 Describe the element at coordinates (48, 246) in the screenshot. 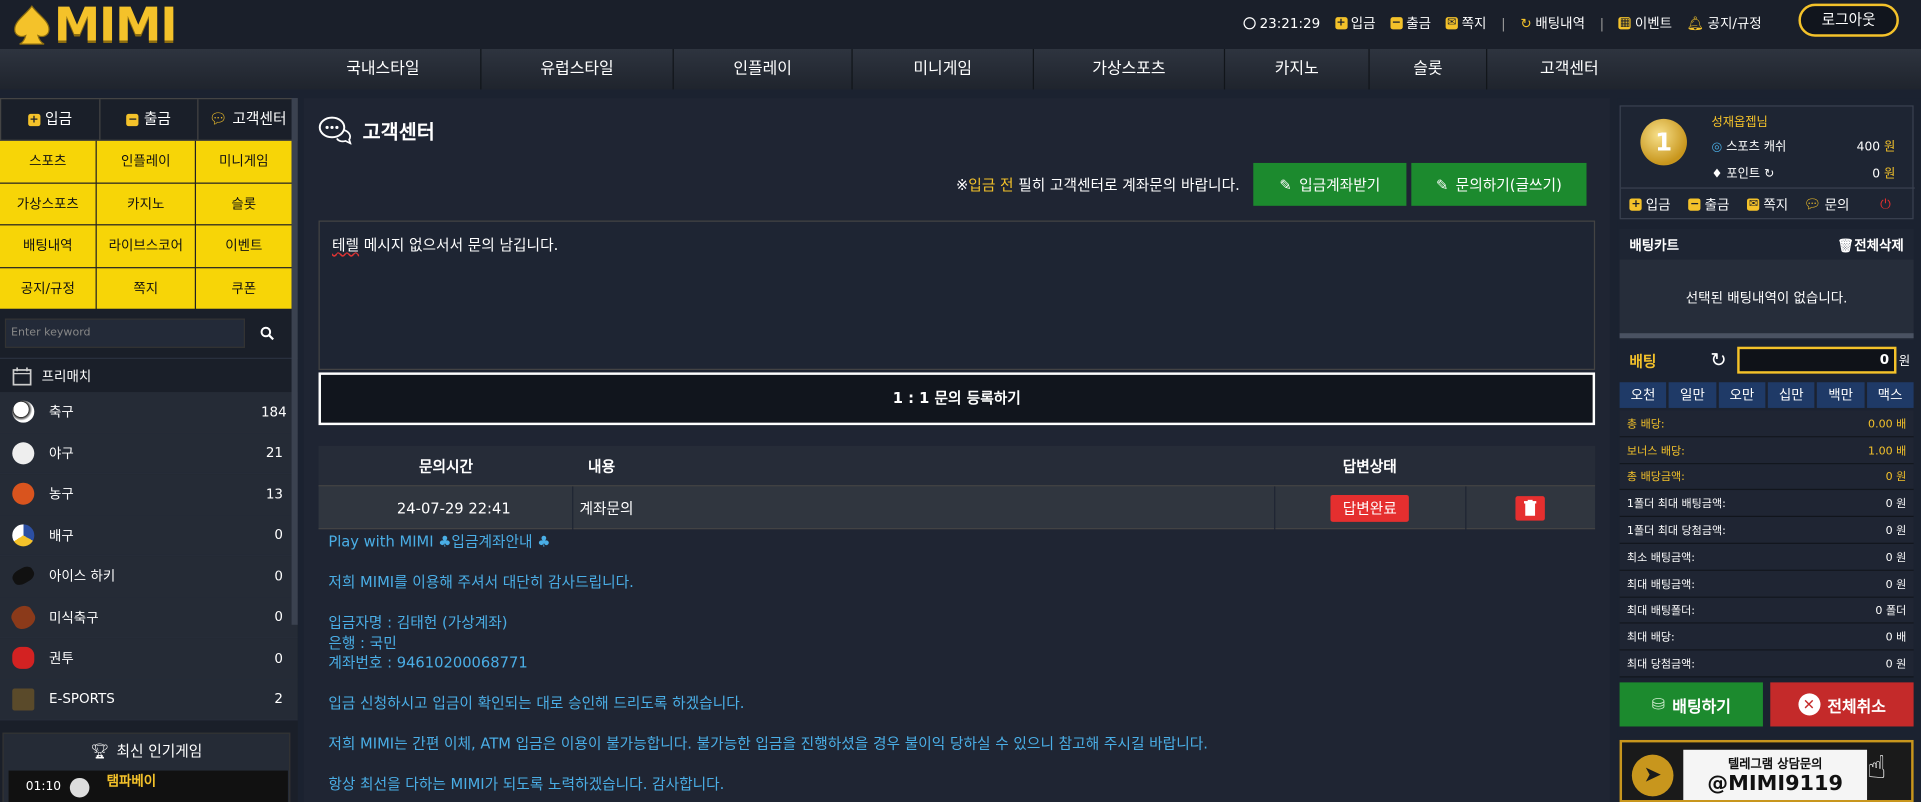

I see `menu-bet-history: 배팅내역` at that location.